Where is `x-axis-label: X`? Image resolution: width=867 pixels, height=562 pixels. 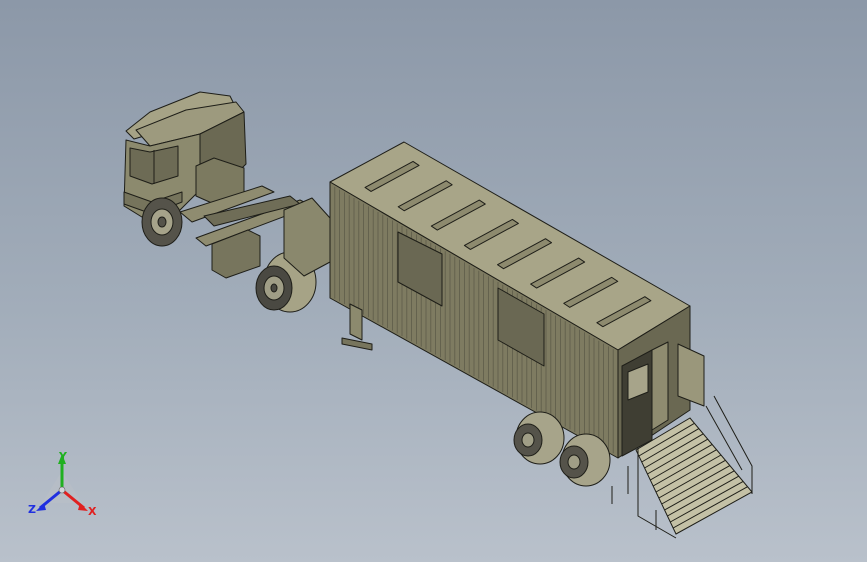
x-axis-label: X is located at coordinates (92, 511).